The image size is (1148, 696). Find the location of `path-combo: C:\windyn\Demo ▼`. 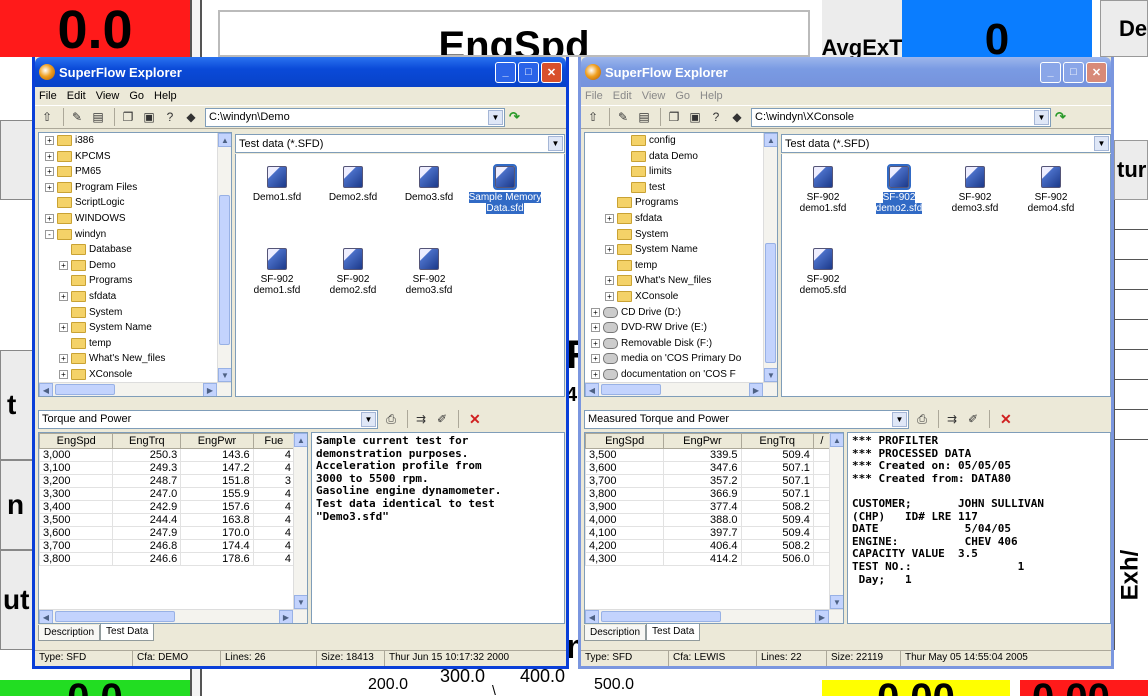

path-combo: C:\windyn\Demo ▼ is located at coordinates (355, 117).